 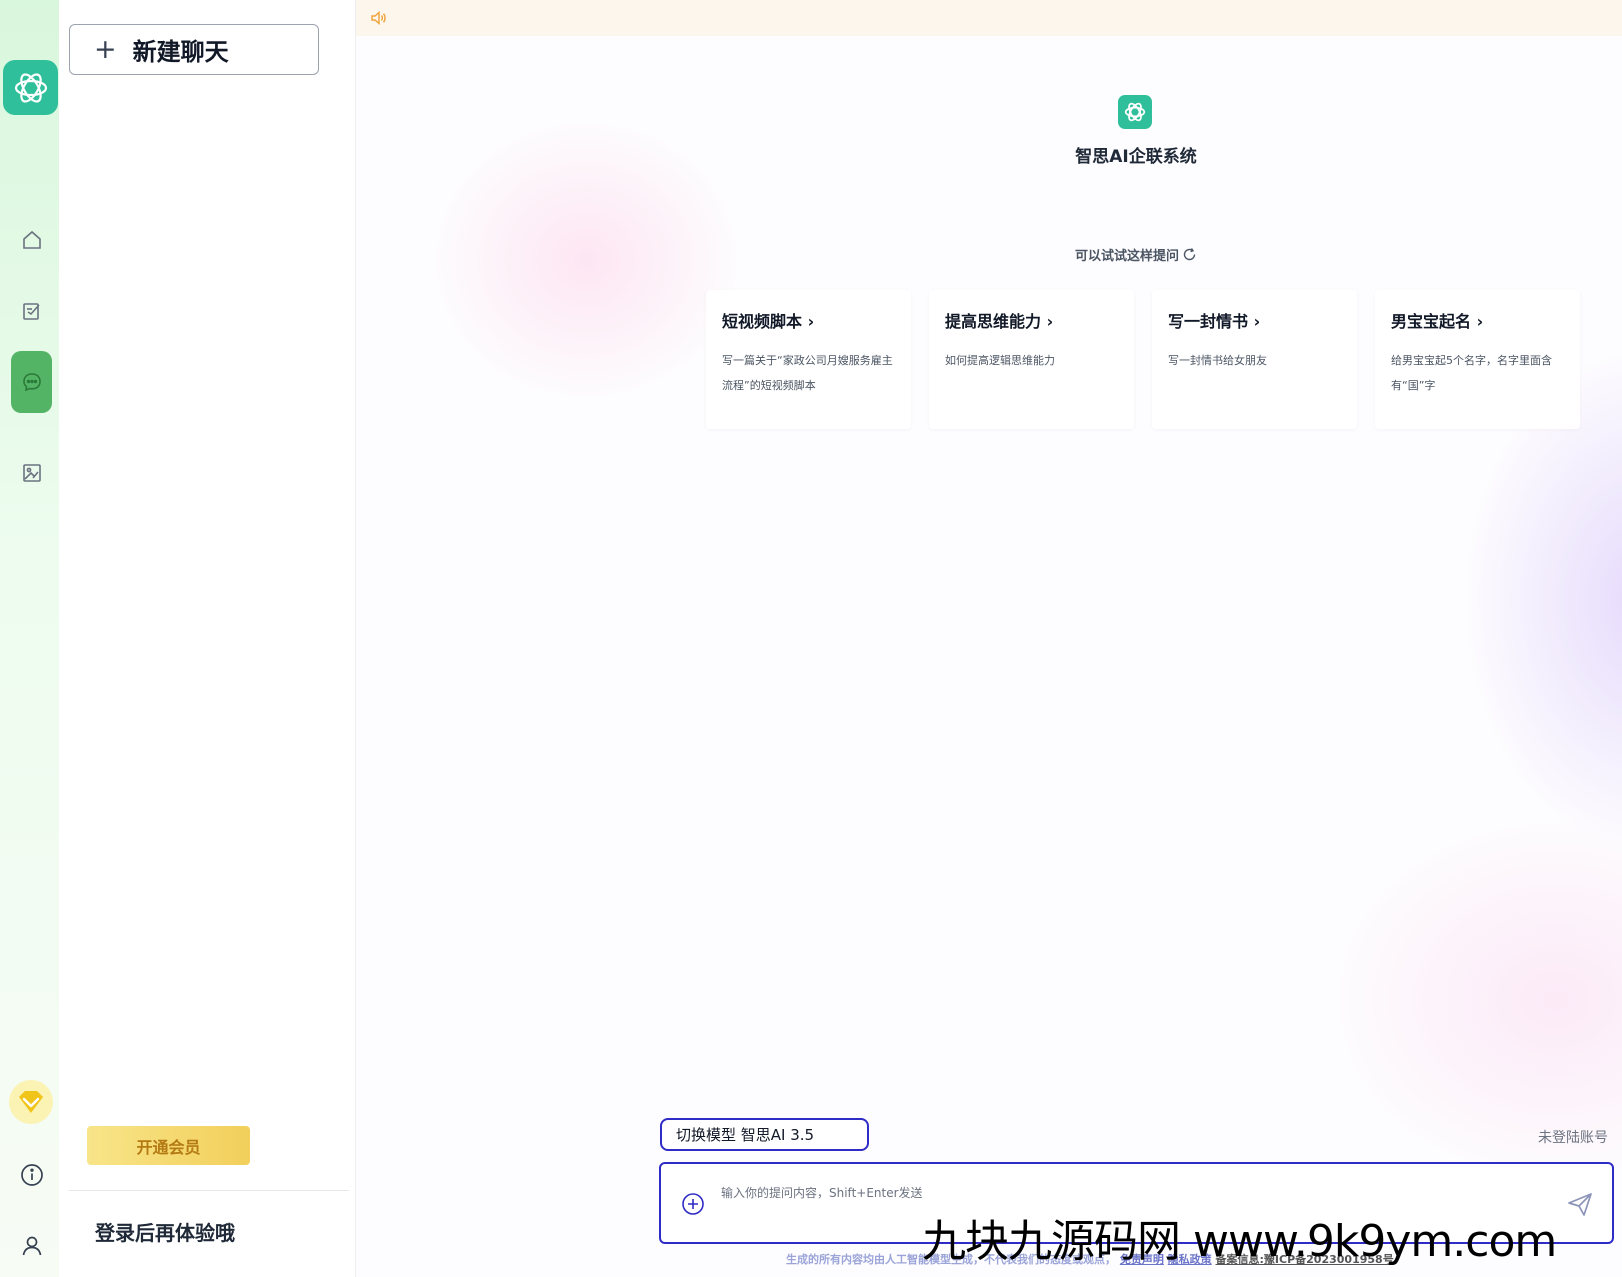 What do you see at coordinates (1580, 1204) in the screenshot?
I see `send-icon` at bounding box center [1580, 1204].